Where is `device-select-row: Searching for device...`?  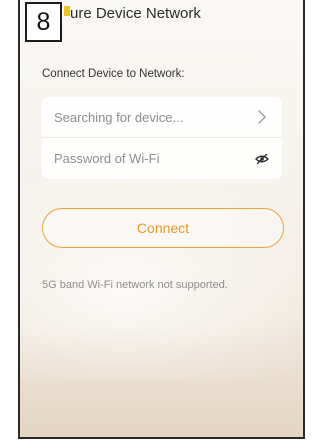
device-select-row: Searching for device... is located at coordinates (162, 117).